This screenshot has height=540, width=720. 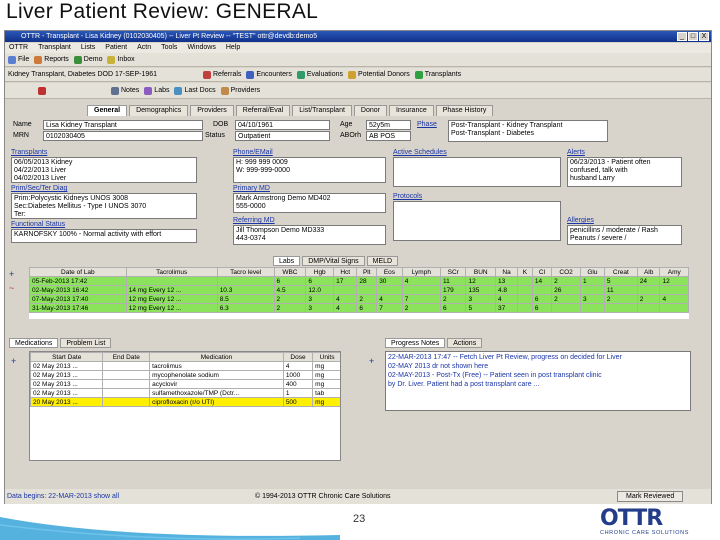 I want to click on diag-heading: Prim/Sec/Ter Diag, so click(x=39, y=188).